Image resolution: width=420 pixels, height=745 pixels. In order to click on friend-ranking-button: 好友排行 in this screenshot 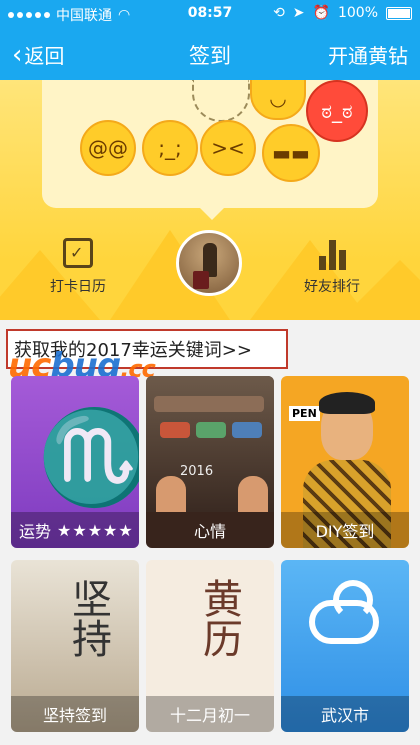, I will do `click(332, 267)`.